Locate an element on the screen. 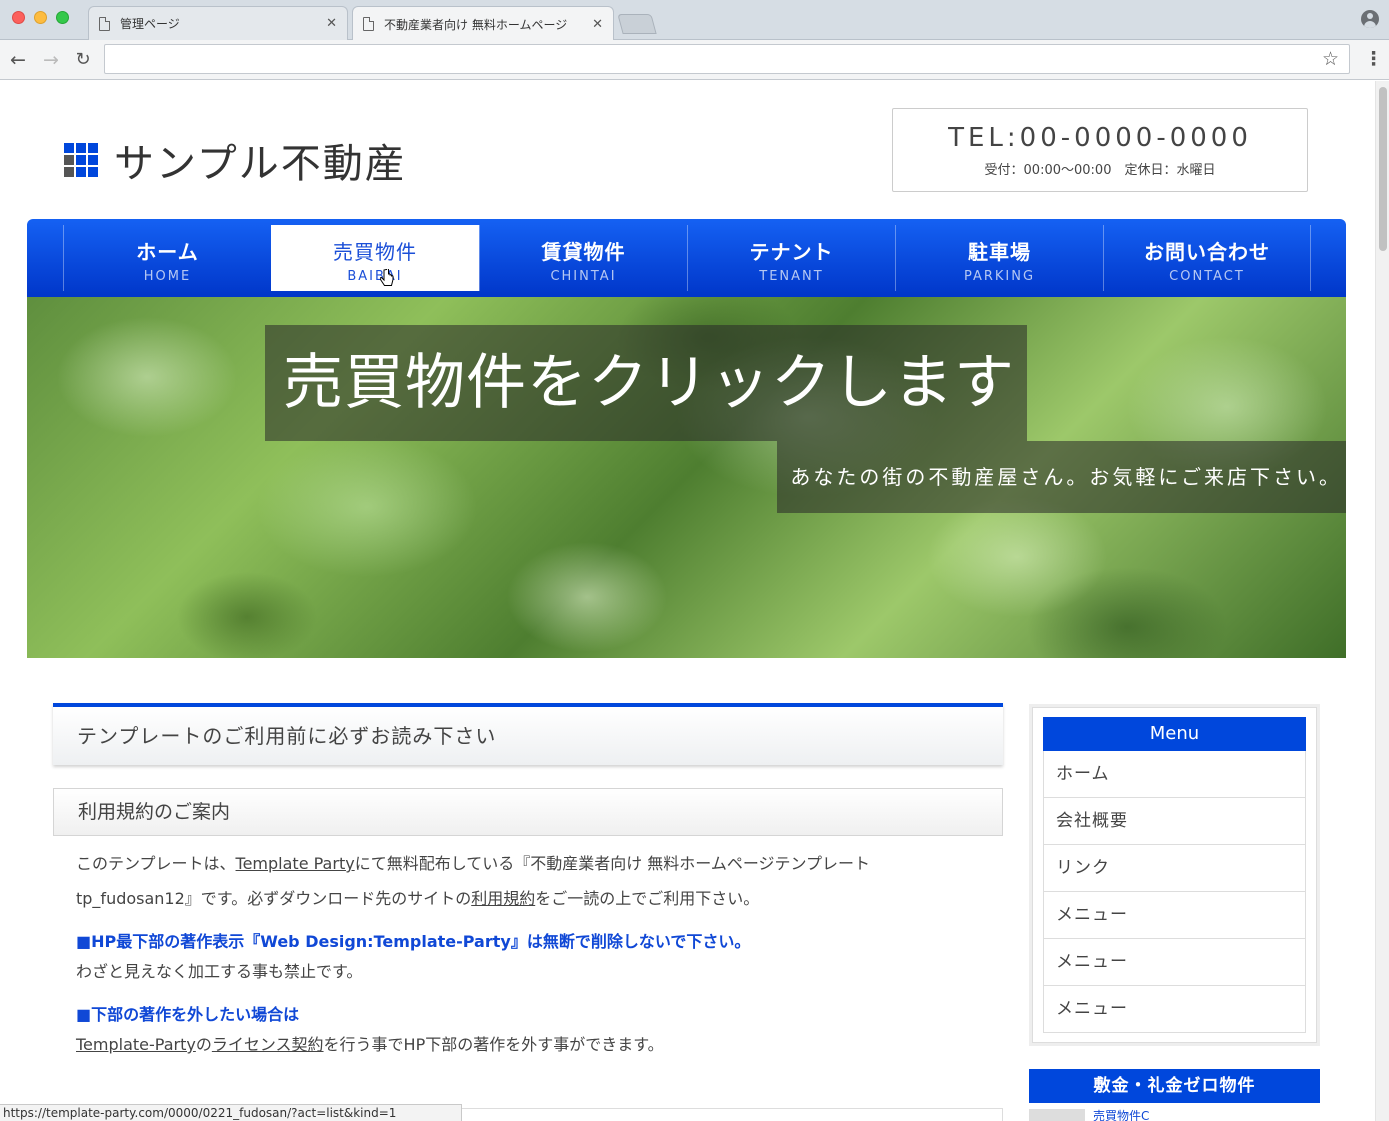 The width and height of the screenshot is (1389, 1121). new-tab-button is located at coordinates (637, 24).